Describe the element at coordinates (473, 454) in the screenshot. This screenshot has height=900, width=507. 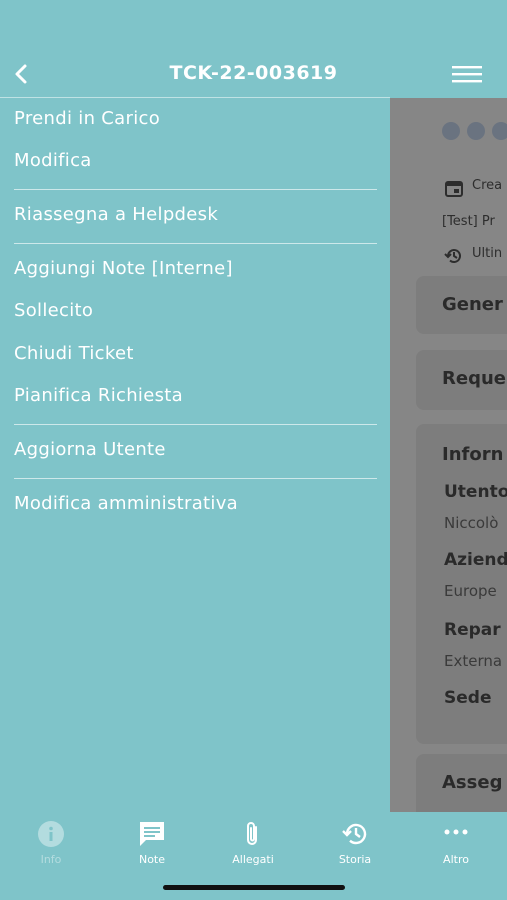
I see `section-info: Inforn` at that location.